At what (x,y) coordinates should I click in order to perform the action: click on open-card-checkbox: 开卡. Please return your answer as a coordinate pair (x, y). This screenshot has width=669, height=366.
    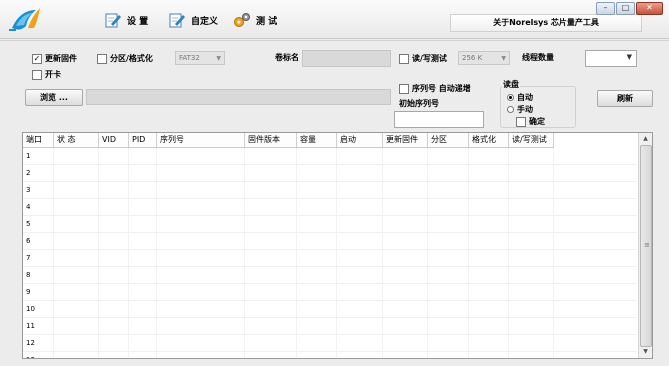
    Looking at the image, I should click on (46, 74).